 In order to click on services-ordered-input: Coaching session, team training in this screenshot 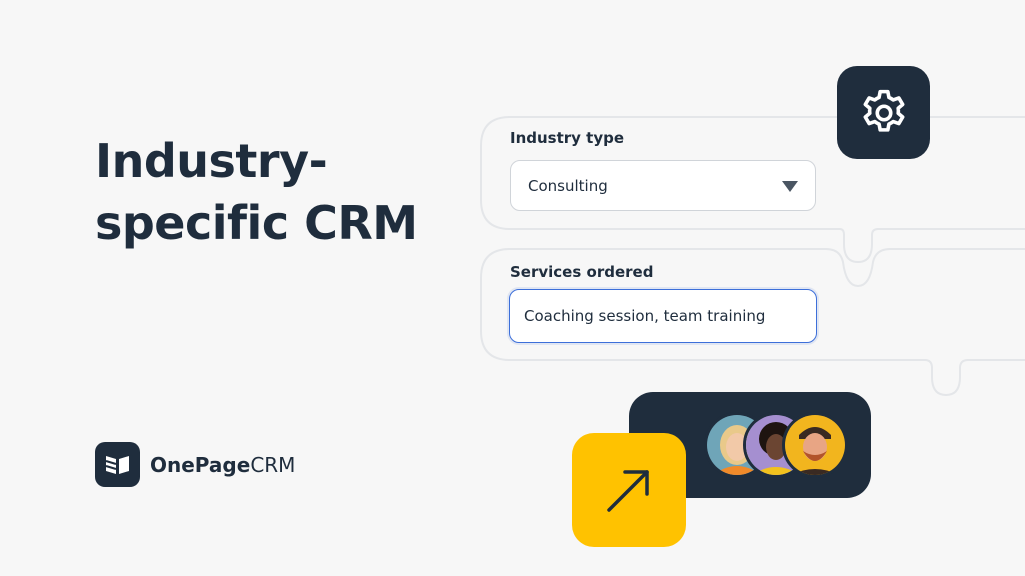, I will do `click(663, 316)`.